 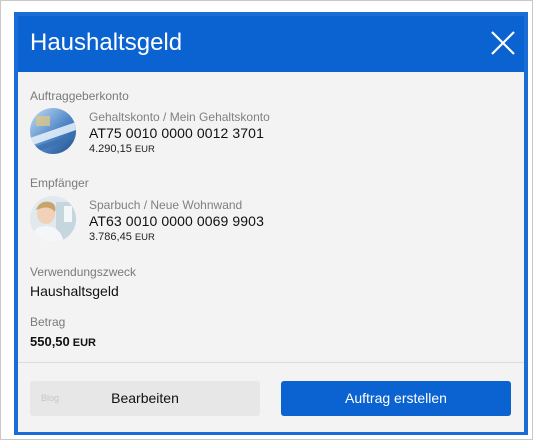 What do you see at coordinates (176, 133) in the screenshot?
I see `sender-iban: AT75 0010 0000 0012 3701` at bounding box center [176, 133].